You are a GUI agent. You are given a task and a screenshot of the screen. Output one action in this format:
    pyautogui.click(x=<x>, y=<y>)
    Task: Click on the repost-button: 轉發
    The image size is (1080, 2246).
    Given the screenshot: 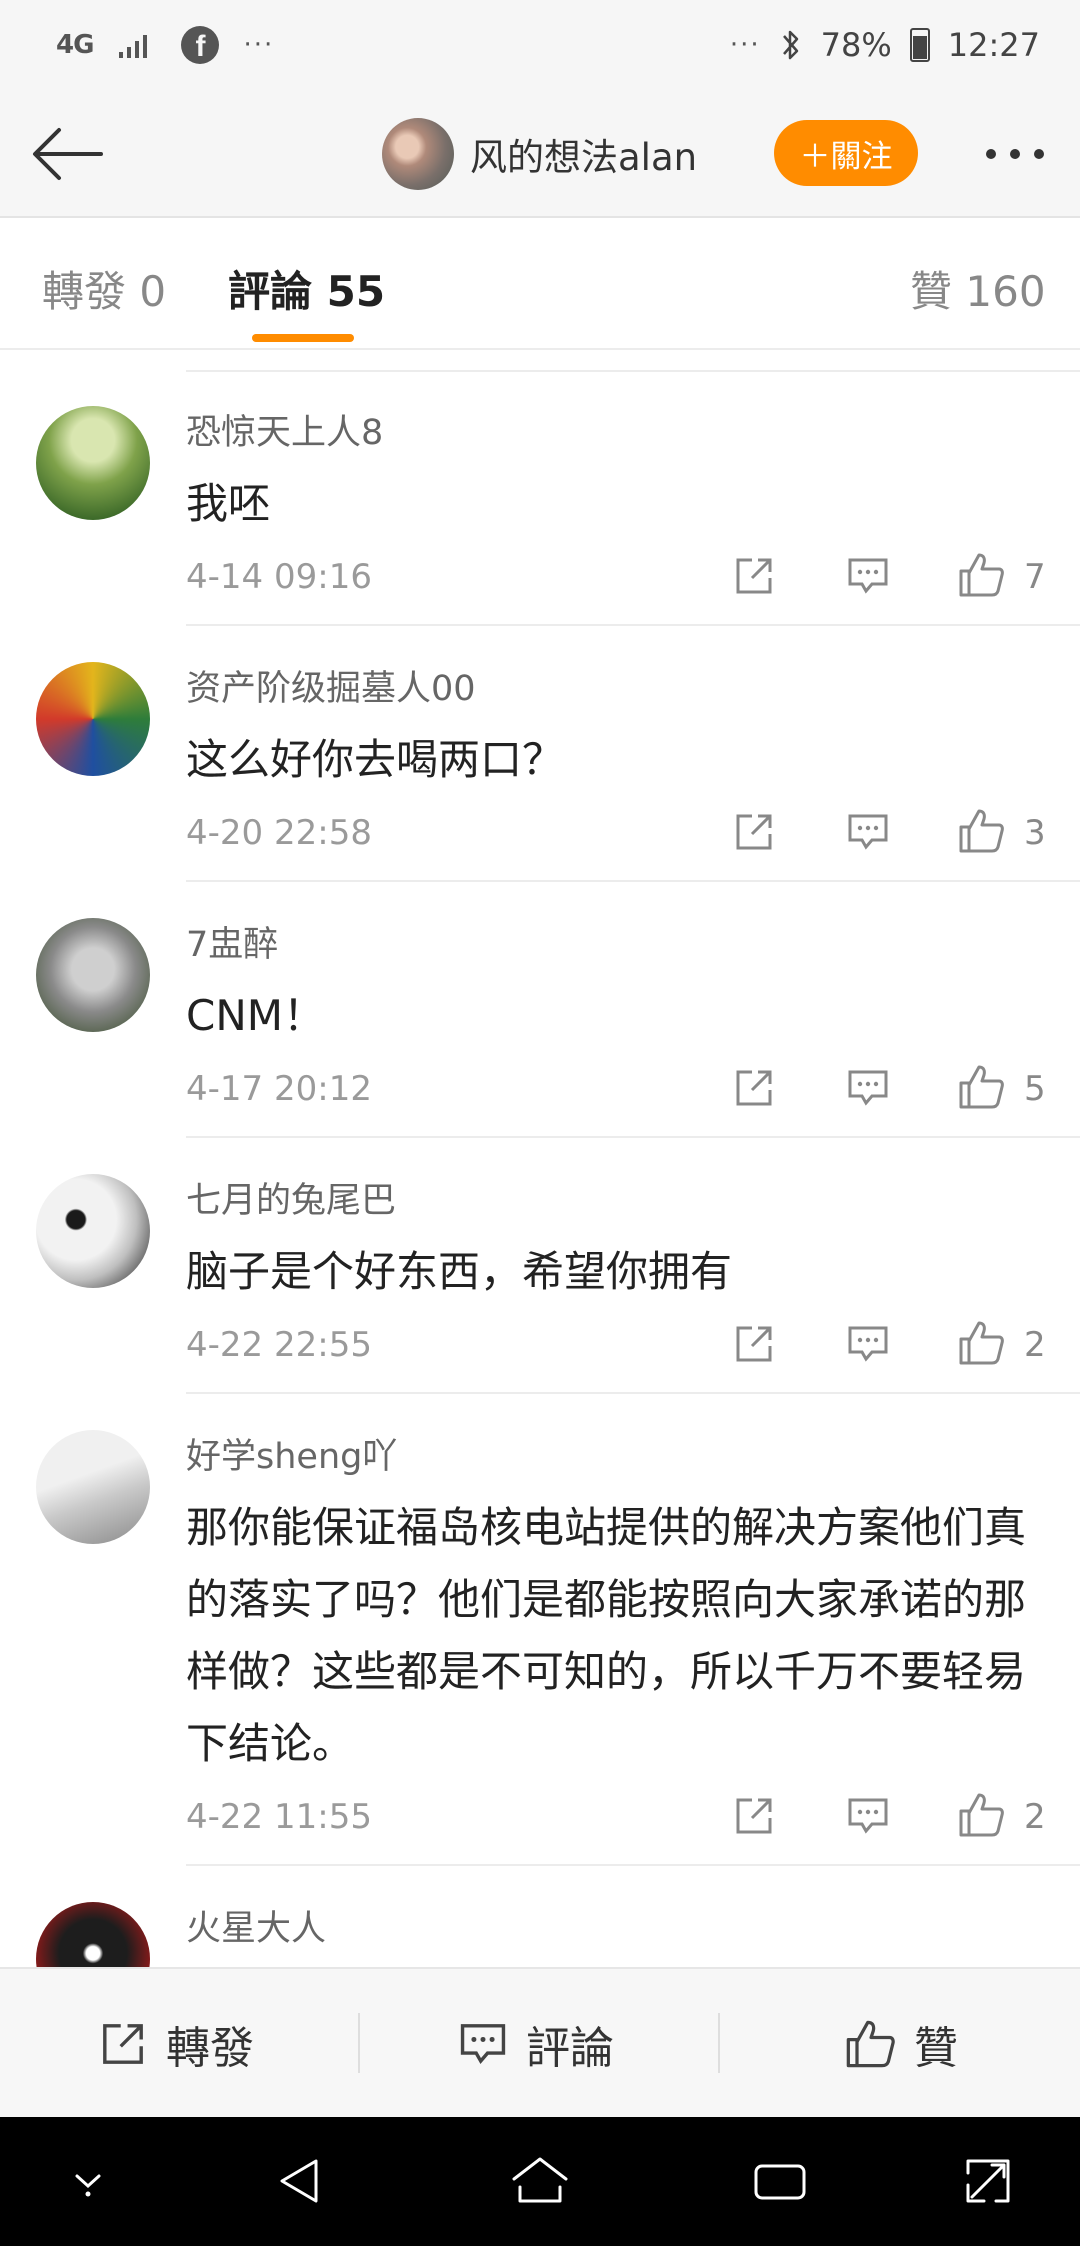 What is the action you would take?
    pyautogui.click(x=176, y=2044)
    